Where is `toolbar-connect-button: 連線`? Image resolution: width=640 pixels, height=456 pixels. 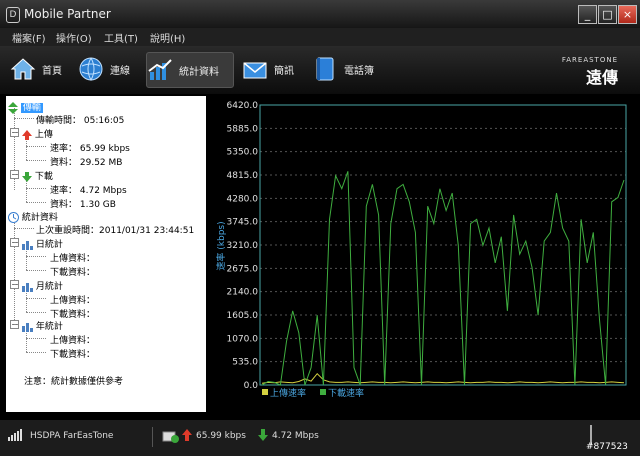 toolbar-connect-button: 連線 is located at coordinates (108, 69).